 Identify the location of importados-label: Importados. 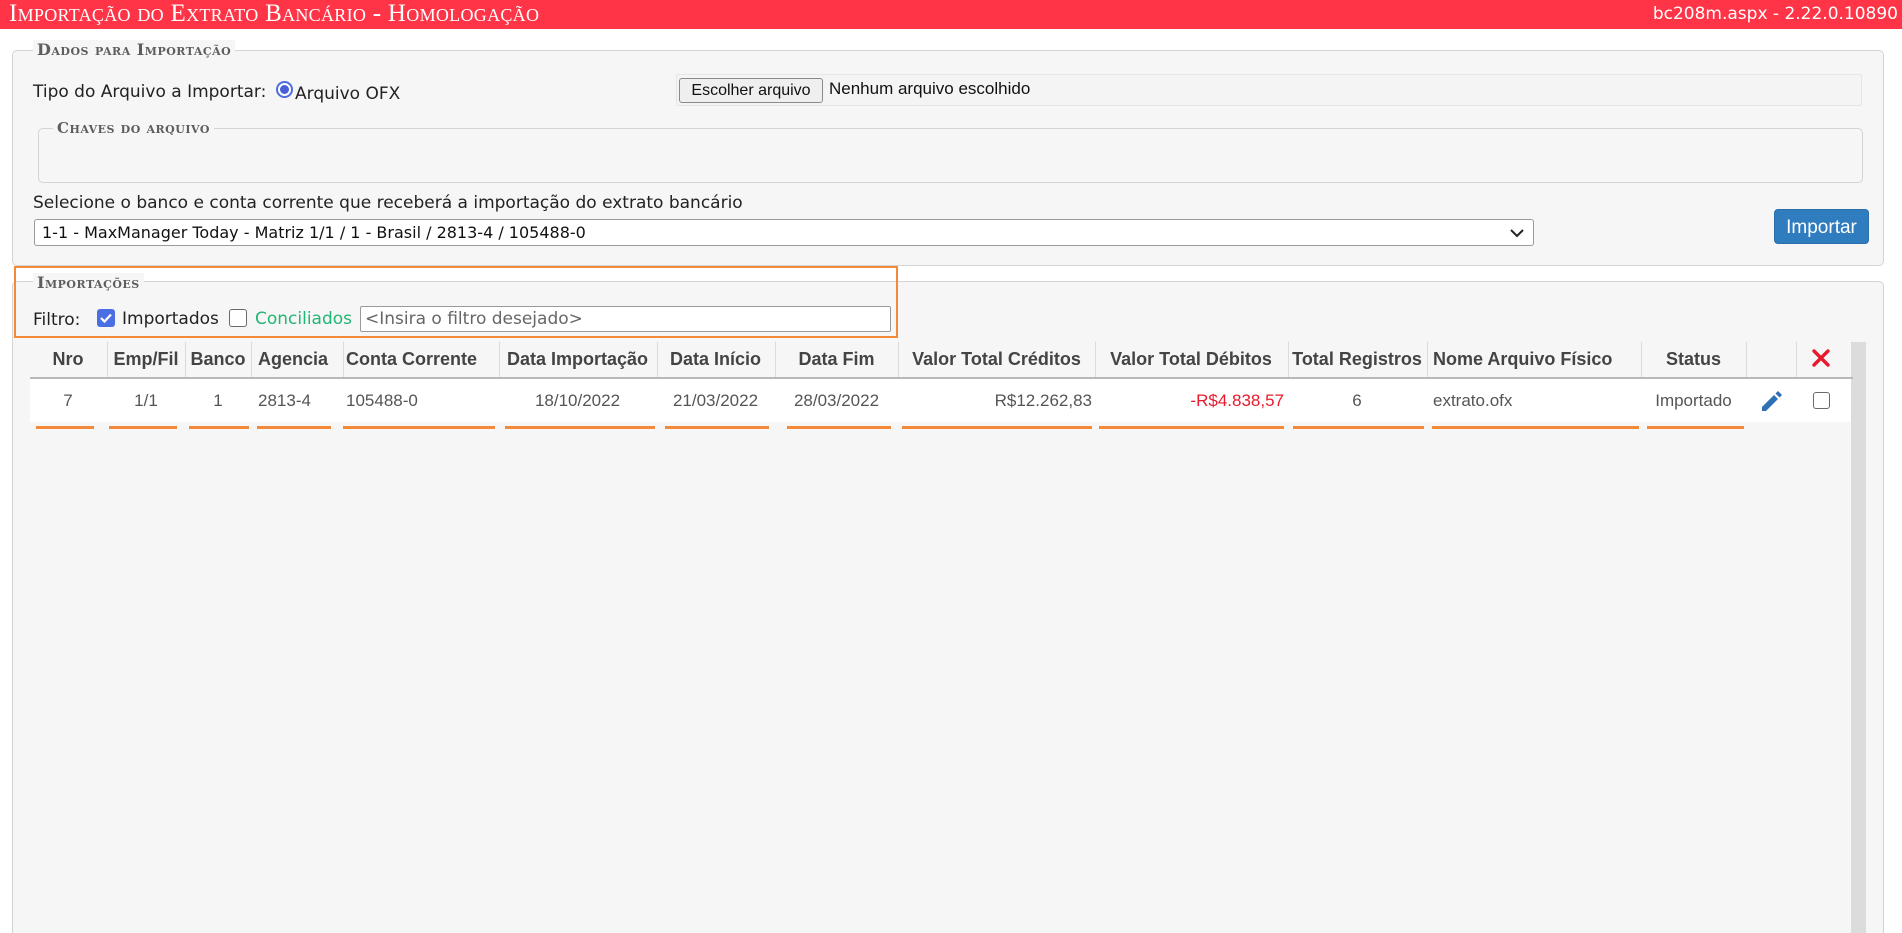
(170, 319).